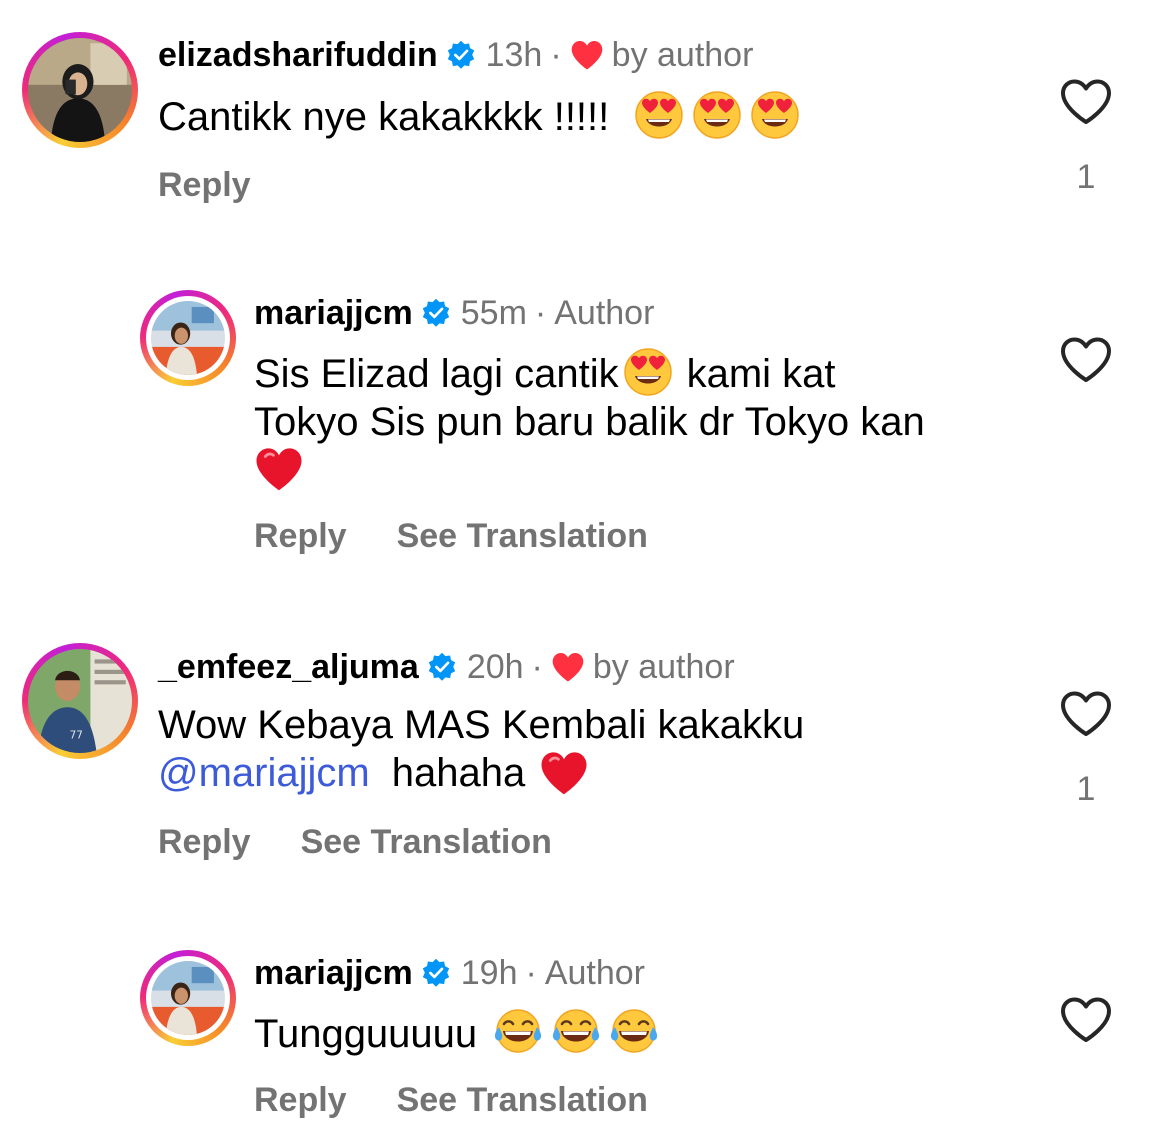 Image resolution: width=1170 pixels, height=1137 pixels. What do you see at coordinates (458, 773) in the screenshot?
I see `comment-text-content: hahaha` at bounding box center [458, 773].